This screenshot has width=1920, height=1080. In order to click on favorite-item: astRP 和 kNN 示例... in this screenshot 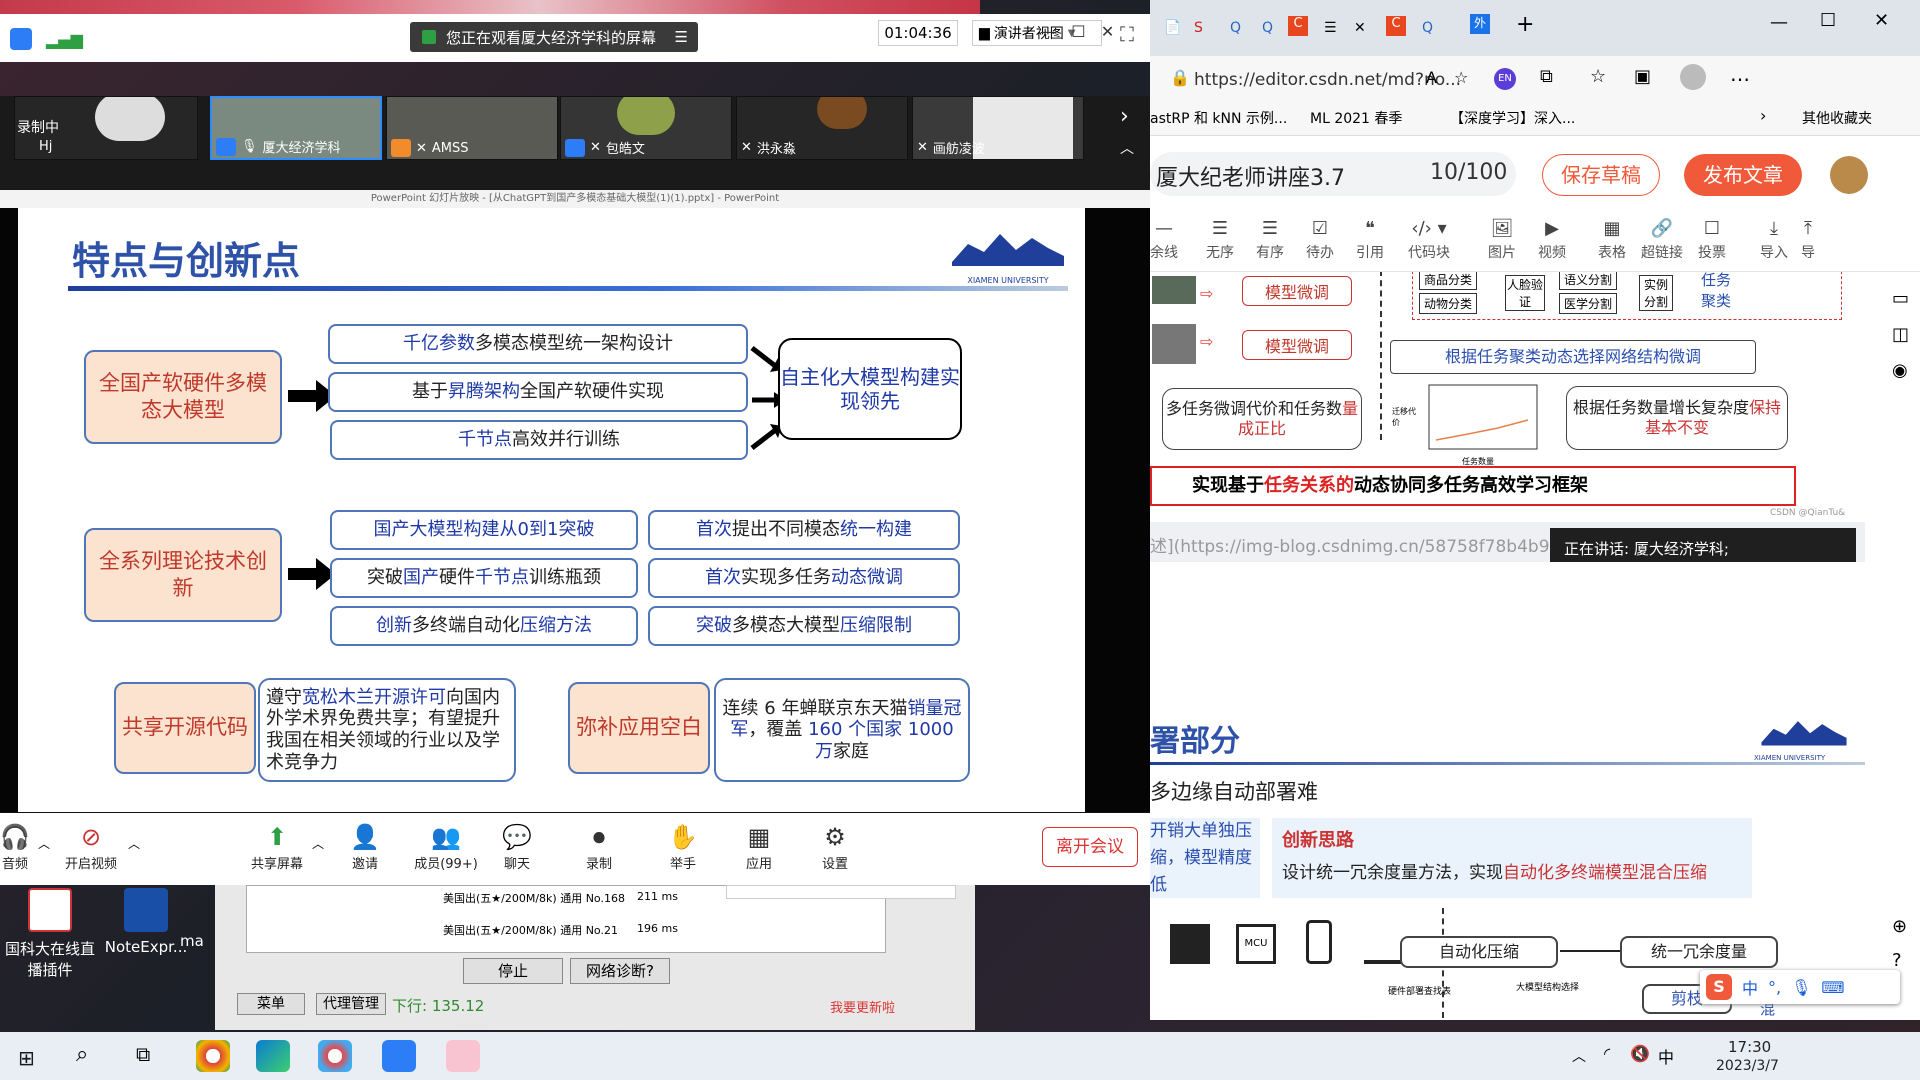, I will do `click(1218, 118)`.